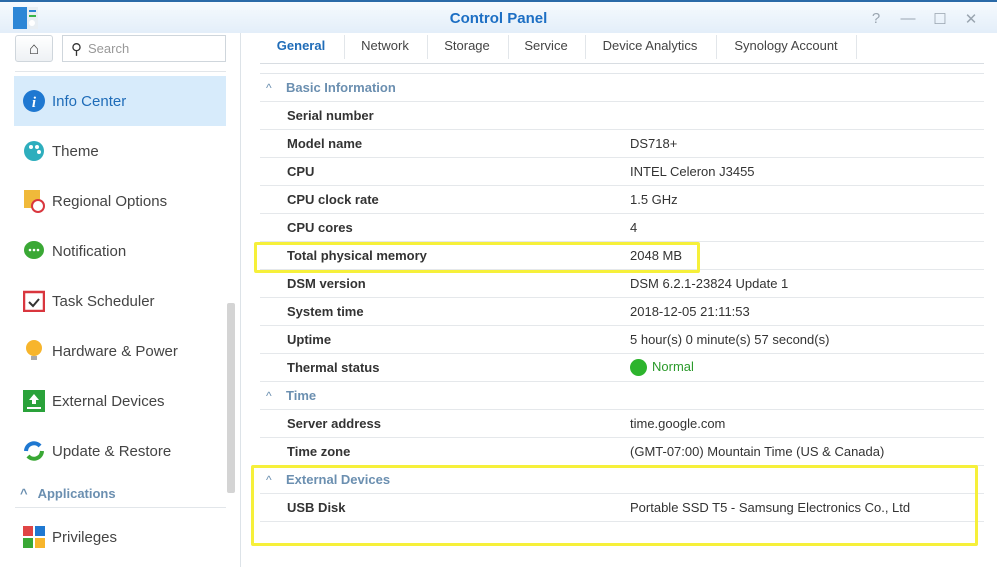  Describe the element at coordinates (622, 200) in the screenshot. I see `info-row: CPU clock rate 1.5 GHz` at that location.